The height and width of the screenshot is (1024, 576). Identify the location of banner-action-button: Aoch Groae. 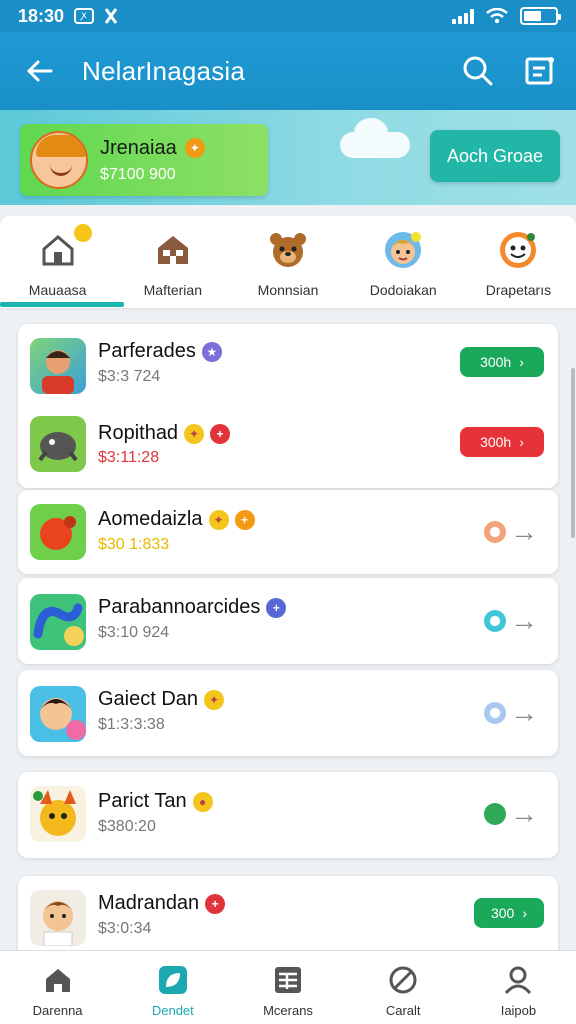
(495, 156).